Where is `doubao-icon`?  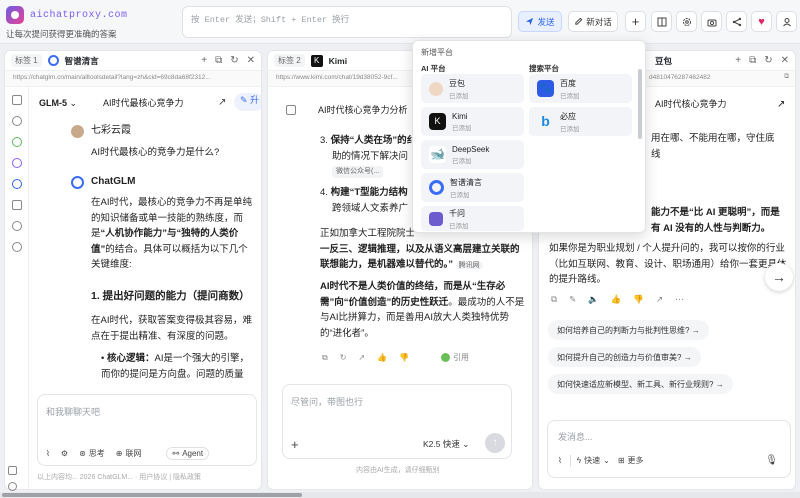 doubao-icon is located at coordinates (436, 88).